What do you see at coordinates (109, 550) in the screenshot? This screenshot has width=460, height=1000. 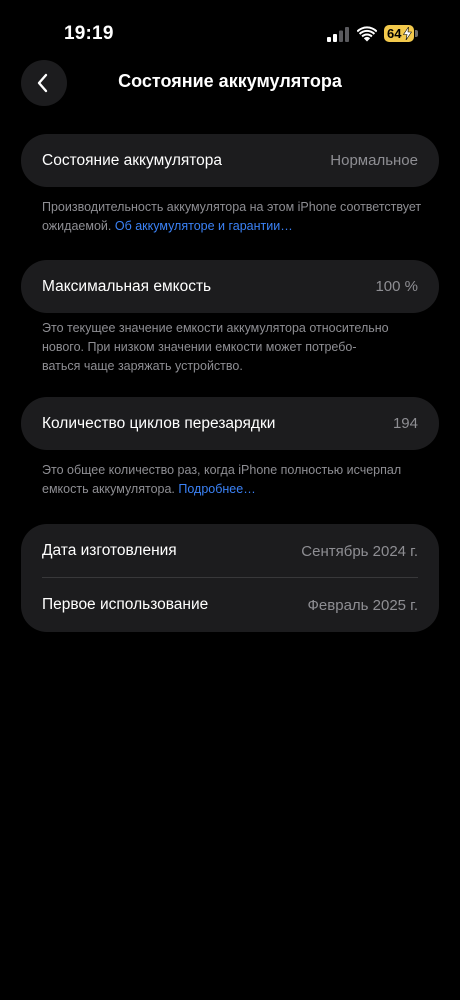 I see `manufacture-date-label: Дата изготовления` at bounding box center [109, 550].